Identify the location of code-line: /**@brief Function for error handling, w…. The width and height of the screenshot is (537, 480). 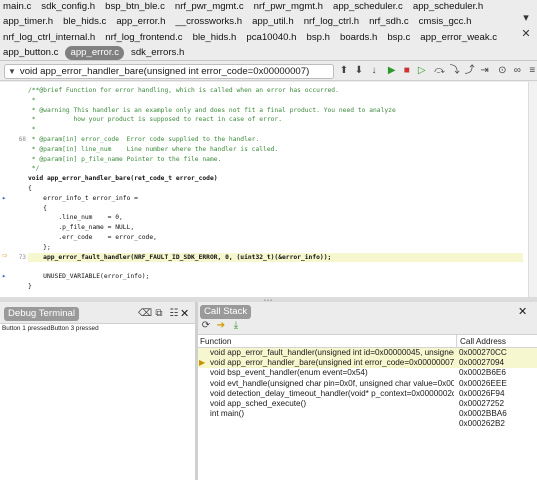
(275, 91).